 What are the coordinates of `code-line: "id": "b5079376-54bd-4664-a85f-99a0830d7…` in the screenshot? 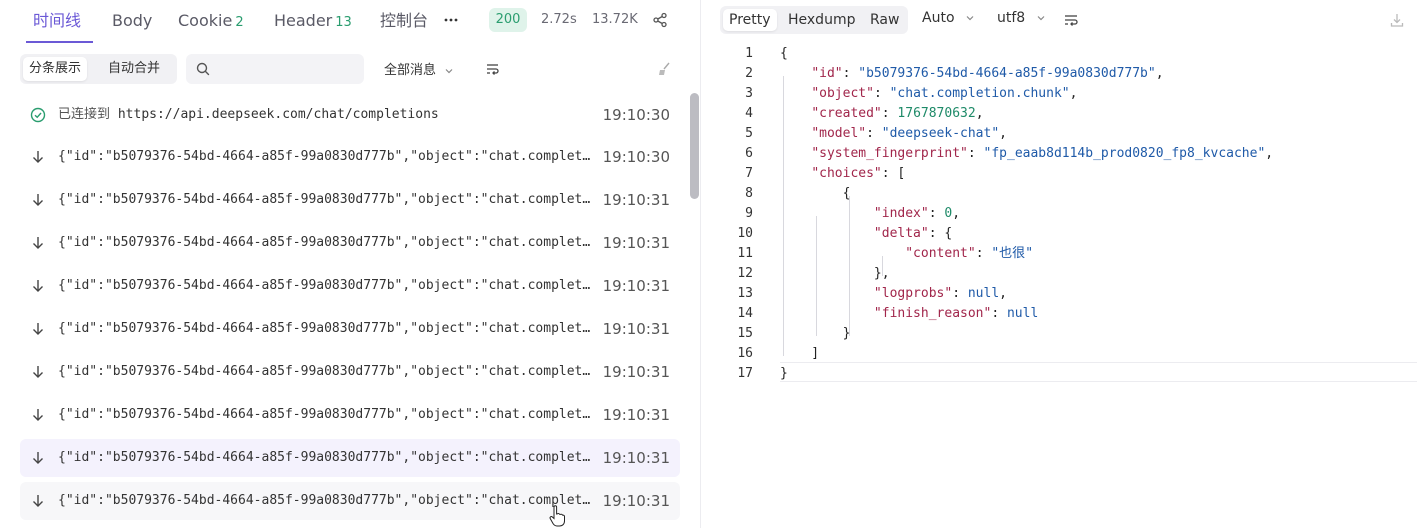 It's located at (987, 73).